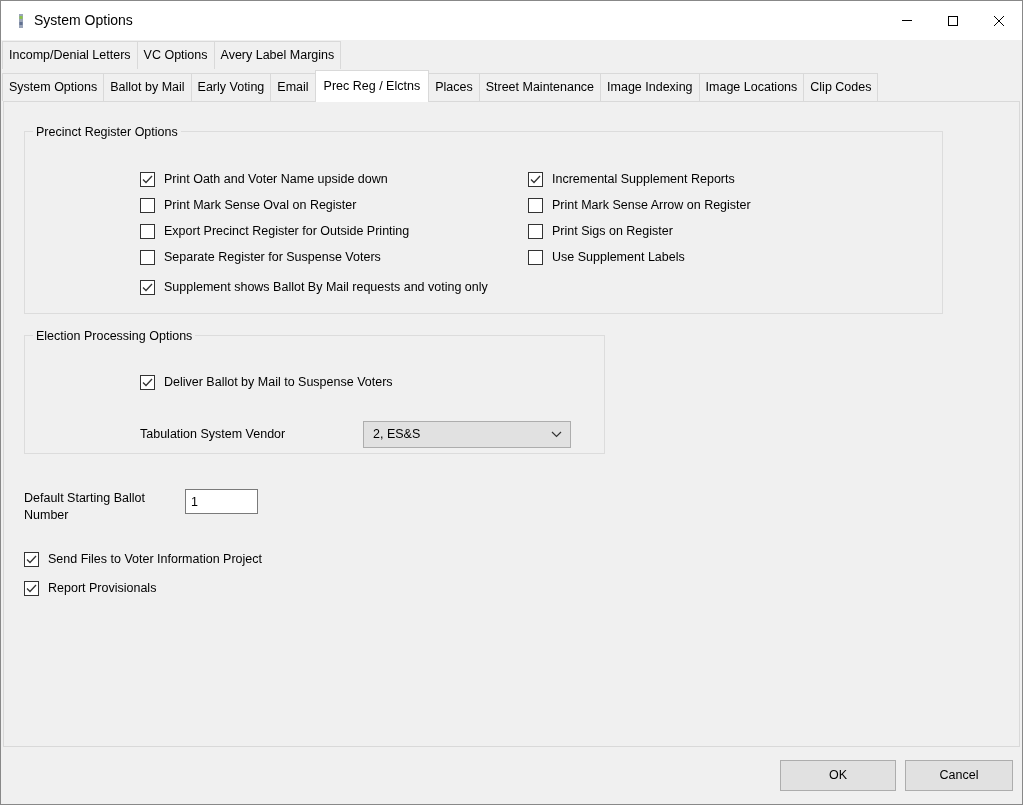  Describe the element at coordinates (556, 434) in the screenshot. I see `chevron-down-icon` at that location.